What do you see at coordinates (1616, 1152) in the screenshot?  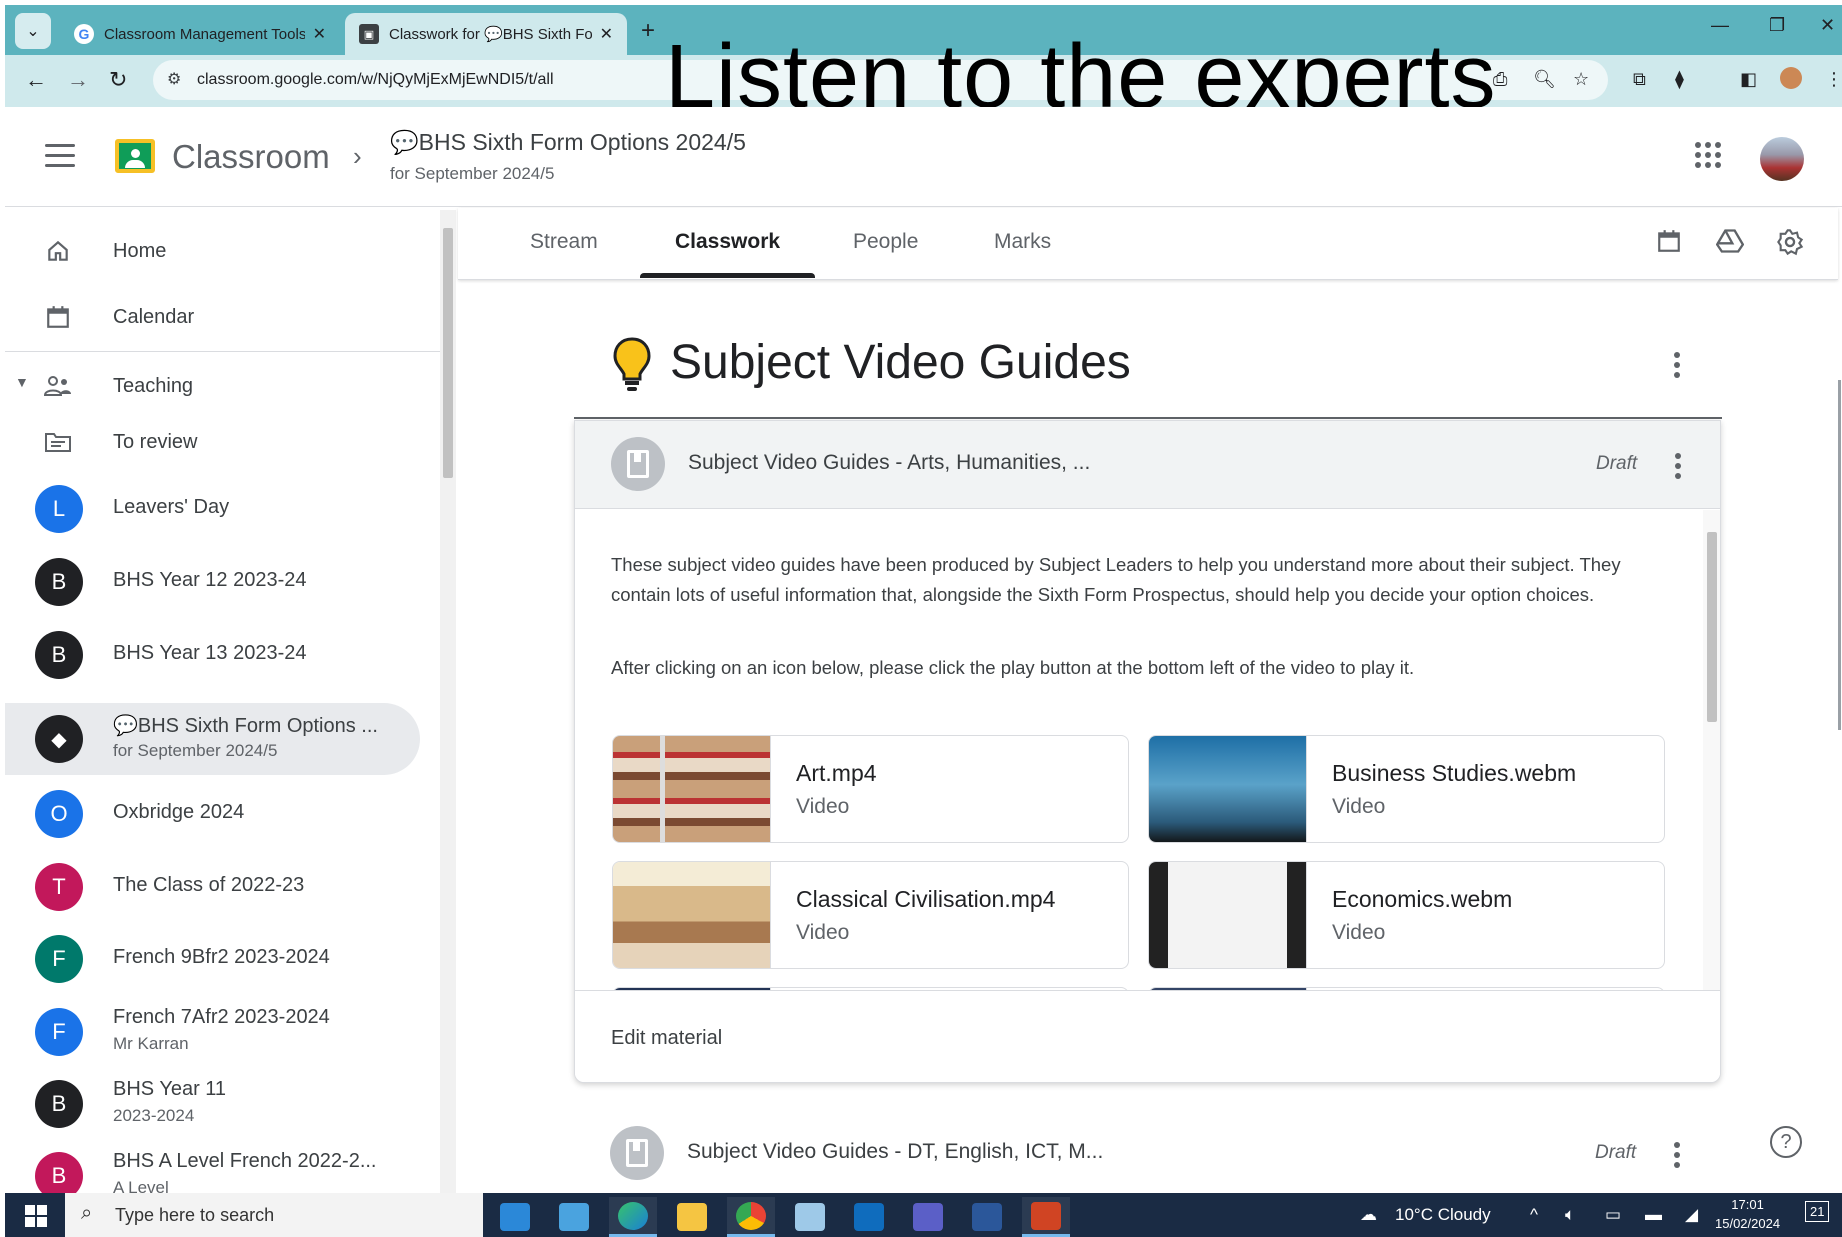 I see `status-badge: Draft` at bounding box center [1616, 1152].